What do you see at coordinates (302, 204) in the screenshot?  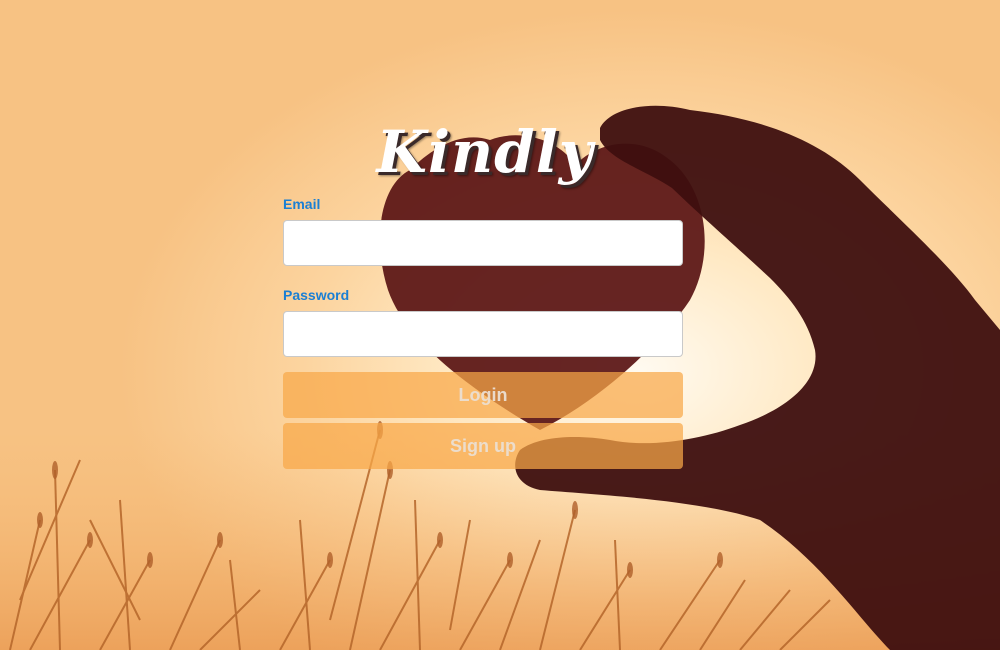 I see `email-label: Email` at bounding box center [302, 204].